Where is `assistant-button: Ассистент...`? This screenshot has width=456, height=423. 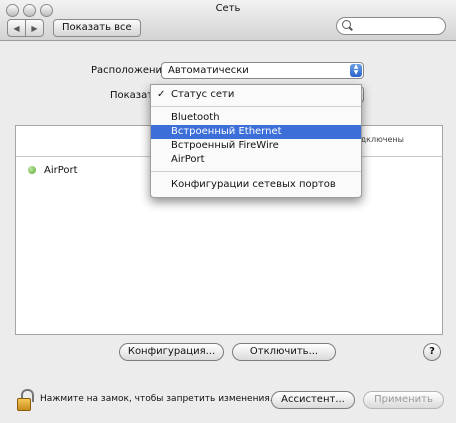 assistant-button: Ассистент... is located at coordinates (313, 400).